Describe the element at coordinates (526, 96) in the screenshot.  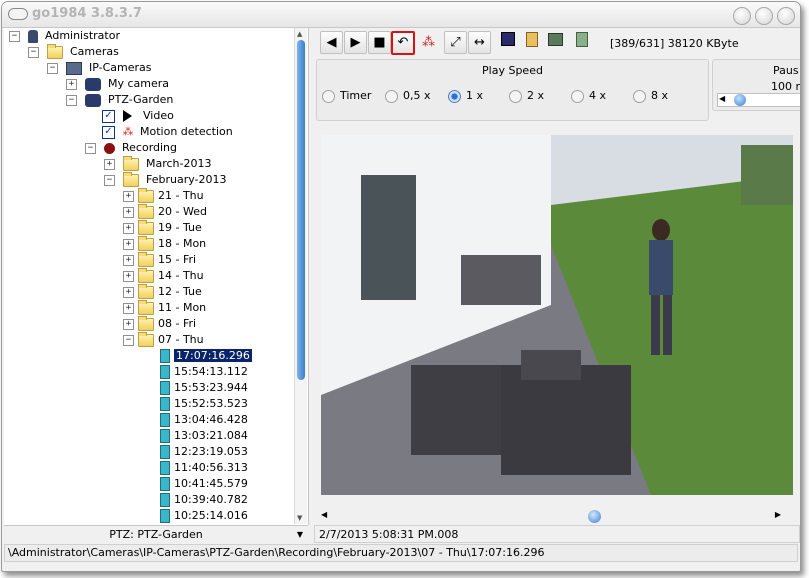
I see `speed-option: 2 x` at that location.